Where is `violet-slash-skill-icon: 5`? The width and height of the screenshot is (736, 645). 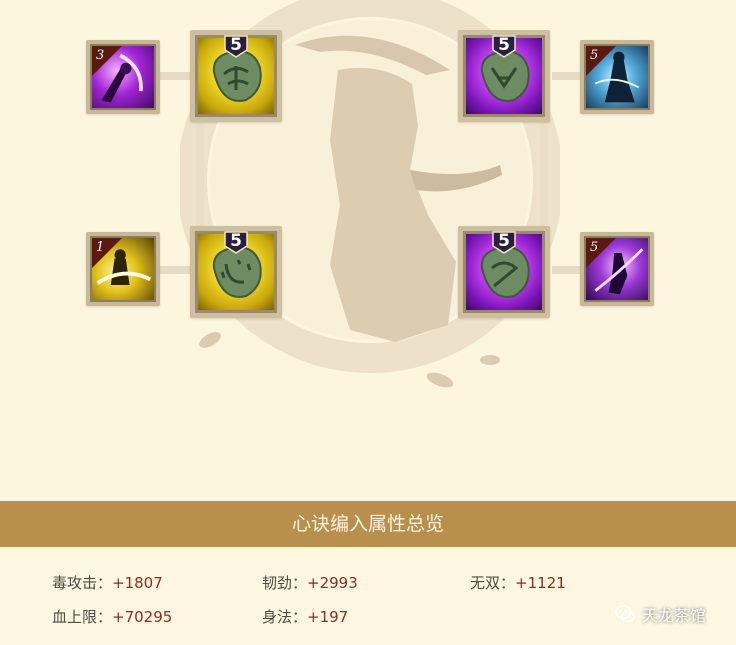 violet-slash-skill-icon: 5 is located at coordinates (617, 269).